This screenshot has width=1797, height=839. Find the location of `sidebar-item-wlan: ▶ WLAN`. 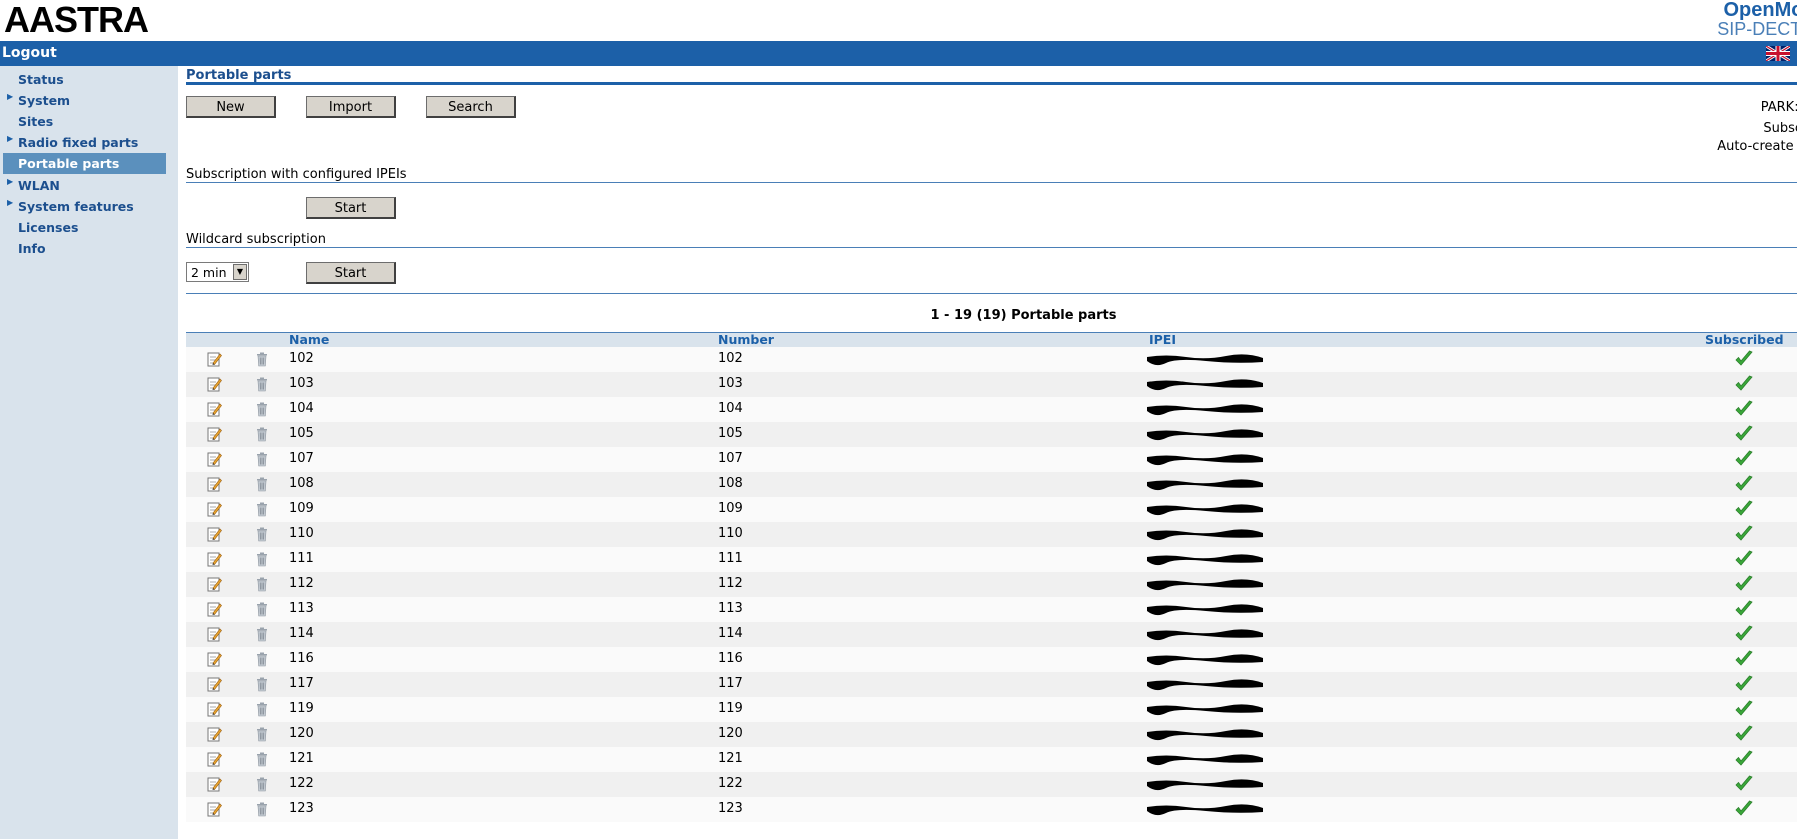

sidebar-item-wlan: ▶ WLAN is located at coordinates (83, 185).